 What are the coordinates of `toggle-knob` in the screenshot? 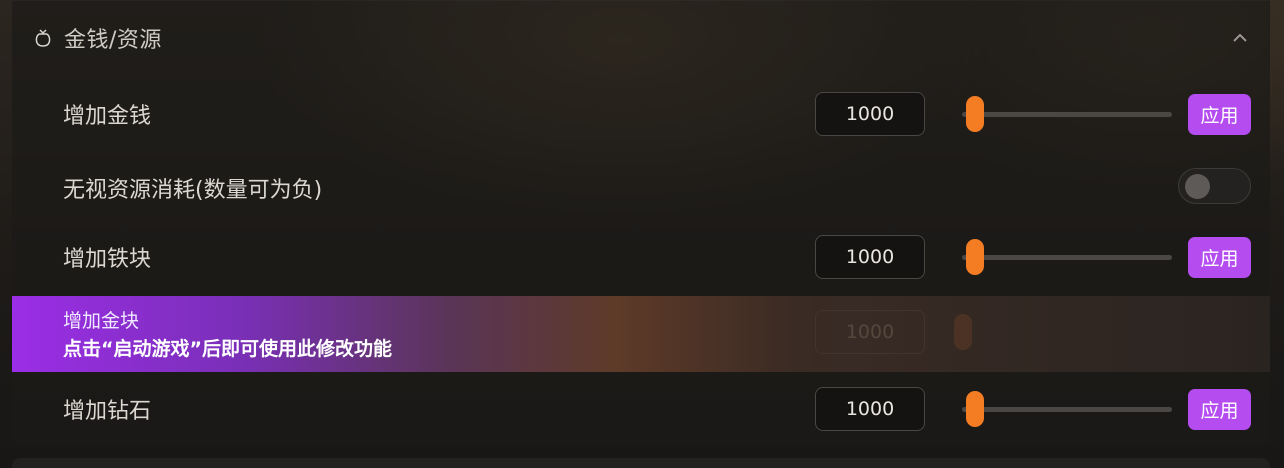 It's located at (1197, 186).